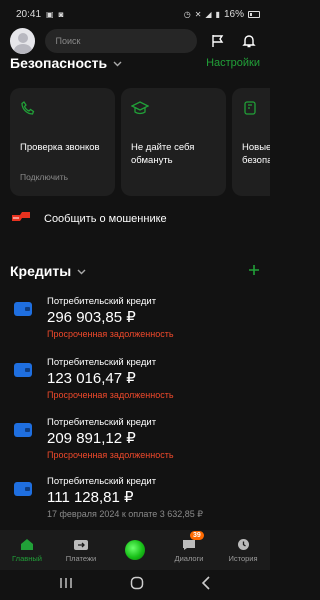  Describe the element at coordinates (189, 550) in the screenshot. I see `tab-dialogs: 39 Диалоги` at that location.